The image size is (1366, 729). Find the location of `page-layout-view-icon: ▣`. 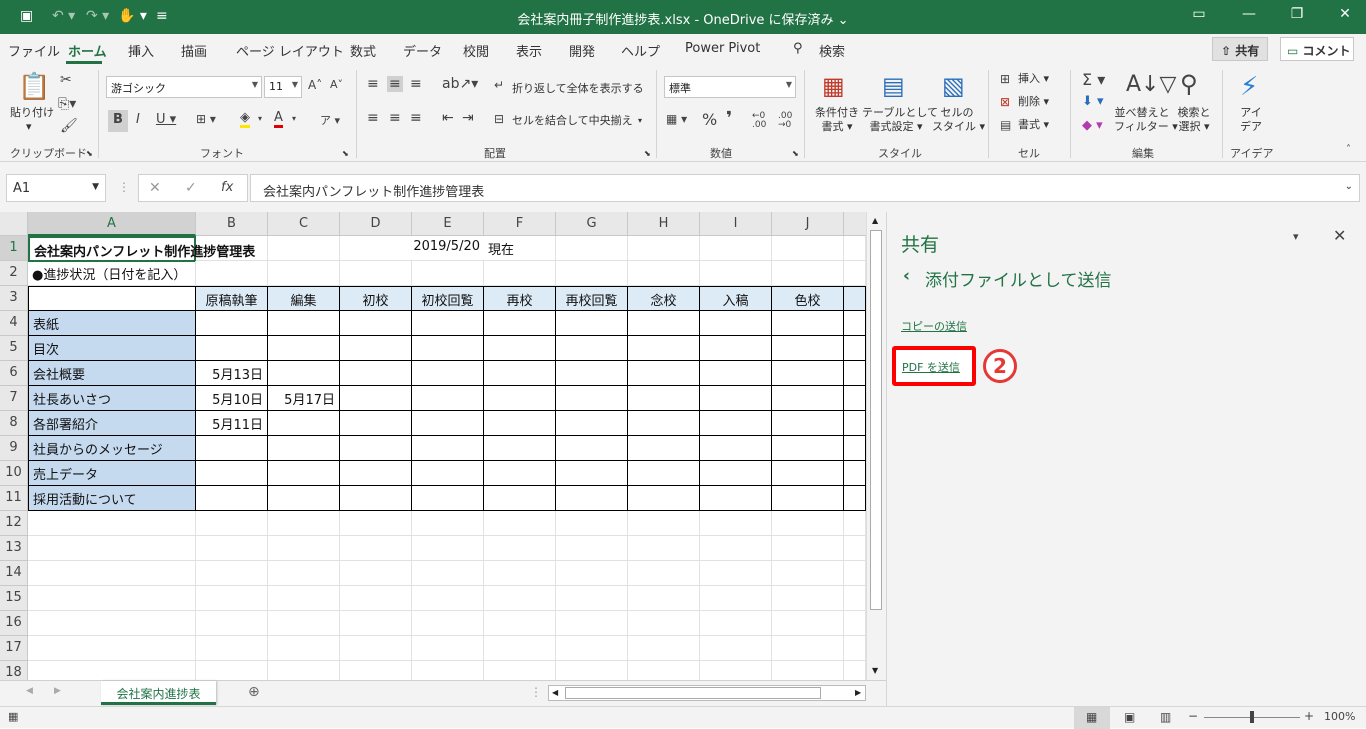

page-layout-view-icon: ▣ is located at coordinates (1129, 717).